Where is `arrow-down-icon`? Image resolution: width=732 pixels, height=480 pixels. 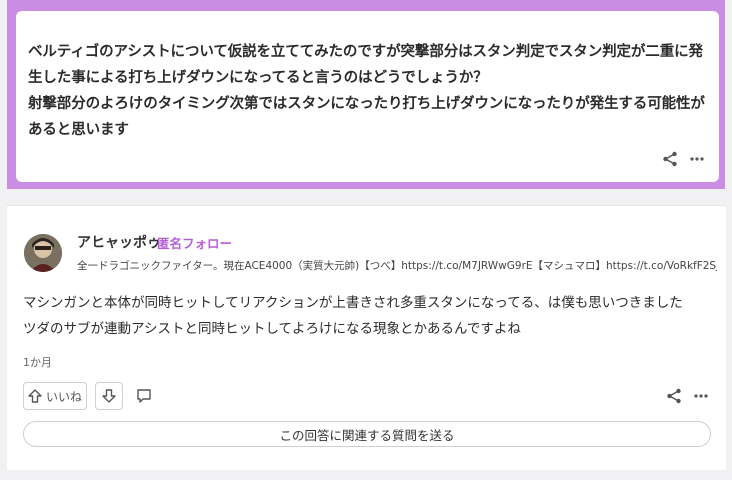
arrow-down-icon is located at coordinates (109, 396).